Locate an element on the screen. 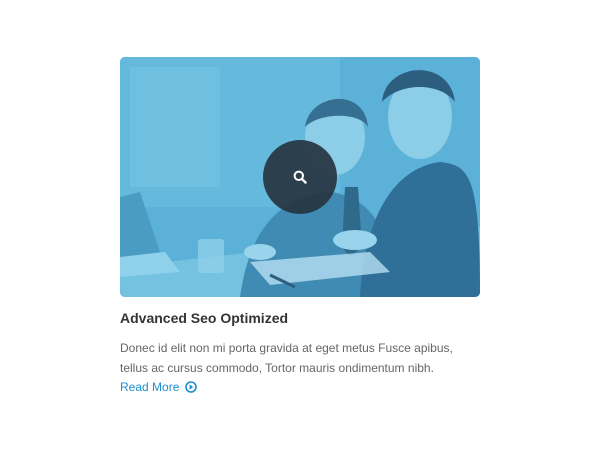  read-more-link: Read More is located at coordinates (158, 387).